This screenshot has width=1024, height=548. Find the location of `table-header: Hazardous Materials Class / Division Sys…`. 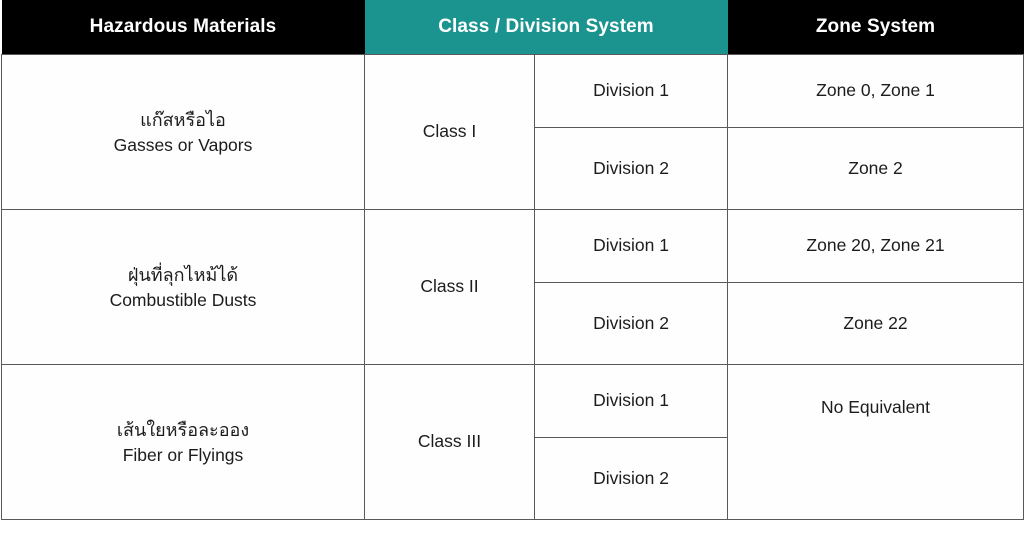

table-header: Hazardous Materials Class / Division Sys… is located at coordinates (512, 27).